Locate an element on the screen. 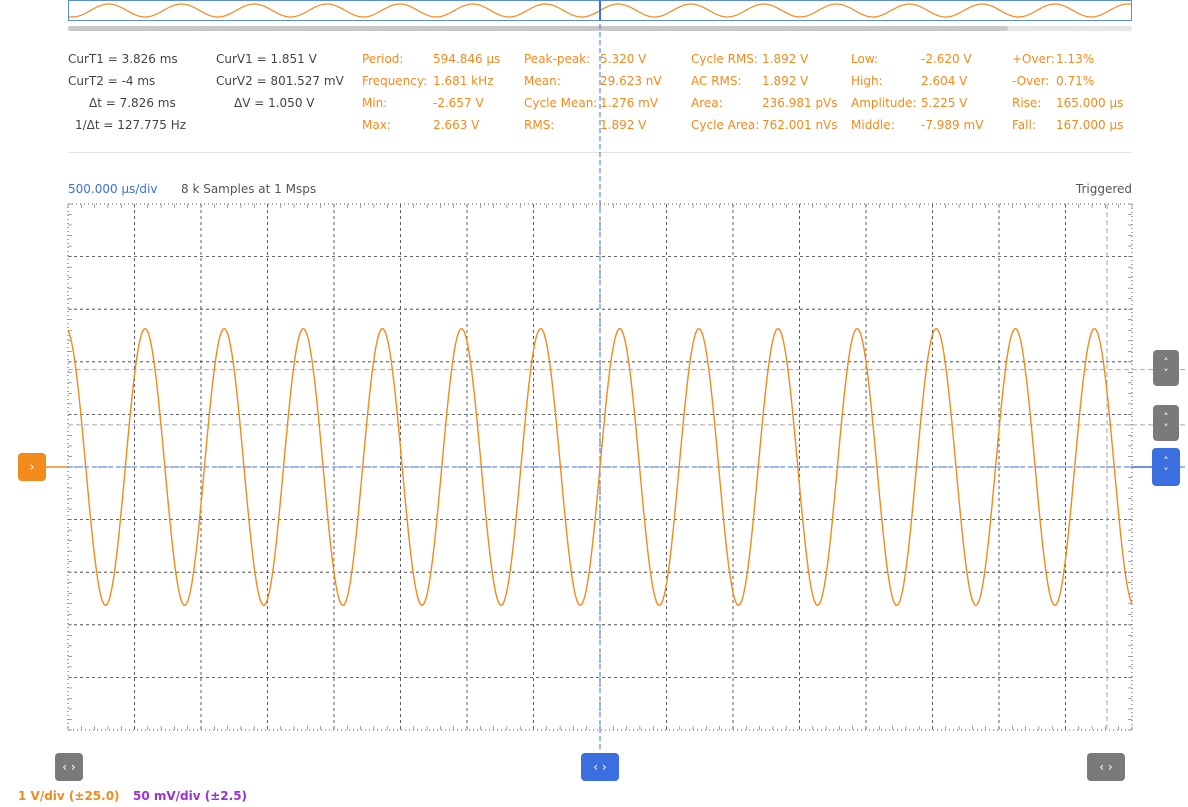 This screenshot has height=807, width=1188. trigger-level-handle: ˄ ˅ is located at coordinates (1166, 467).